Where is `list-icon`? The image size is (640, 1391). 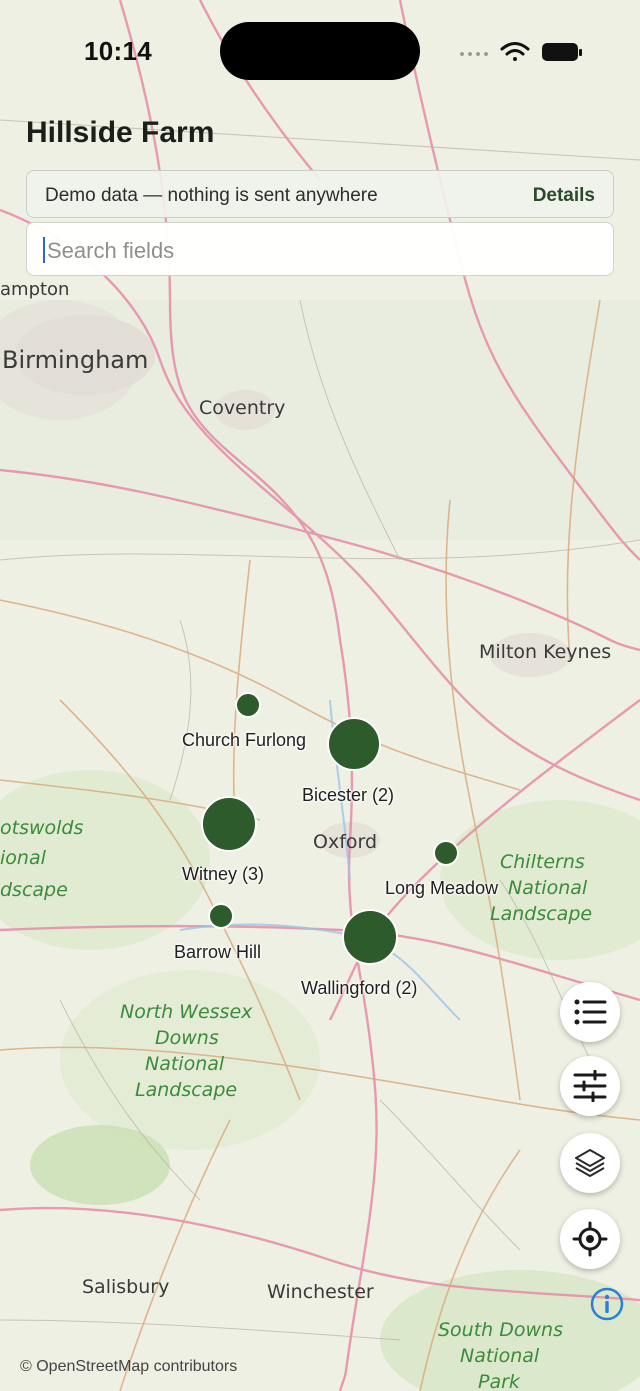 list-icon is located at coordinates (590, 1012).